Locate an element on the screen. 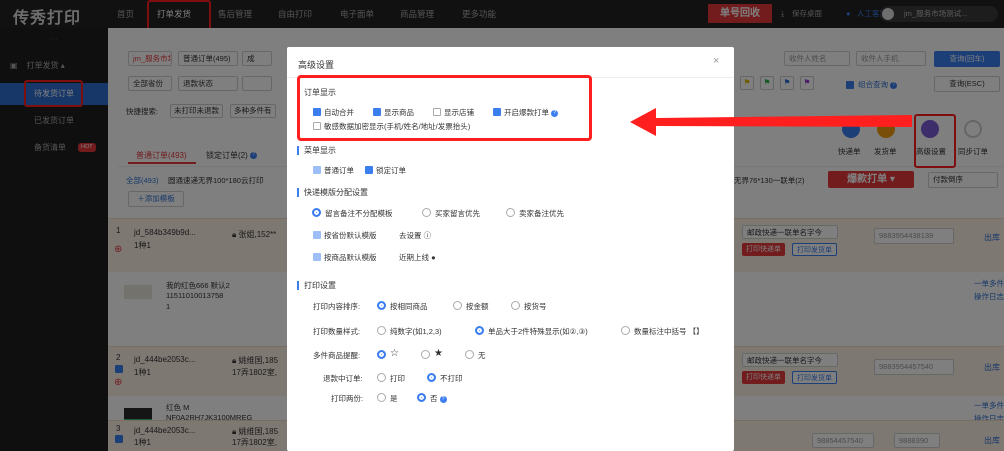 The width and height of the screenshot is (1004, 451). refund-noprint-radio is located at coordinates (431, 377).